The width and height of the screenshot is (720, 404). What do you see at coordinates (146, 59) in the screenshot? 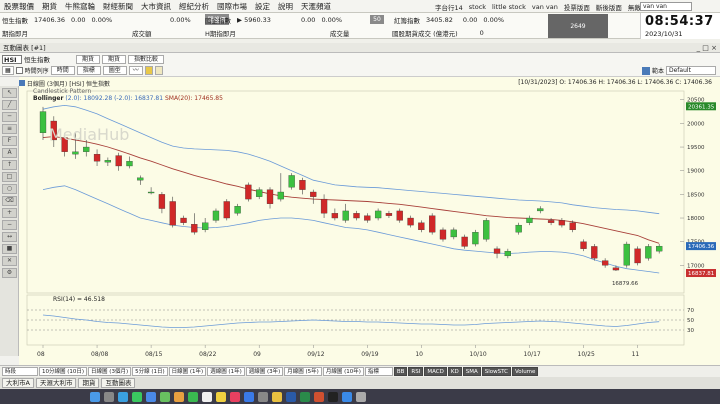
I see `compare-button: 指數比較` at bounding box center [146, 59].